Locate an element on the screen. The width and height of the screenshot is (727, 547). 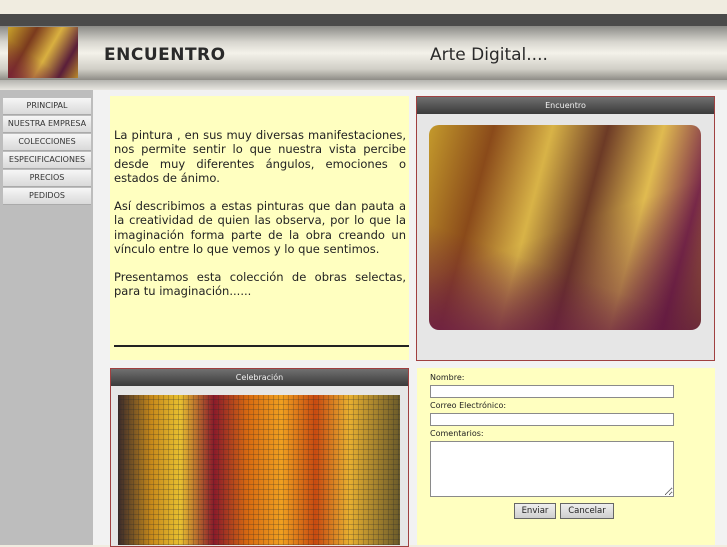
celebracion-artwork-image is located at coordinates (259, 470).